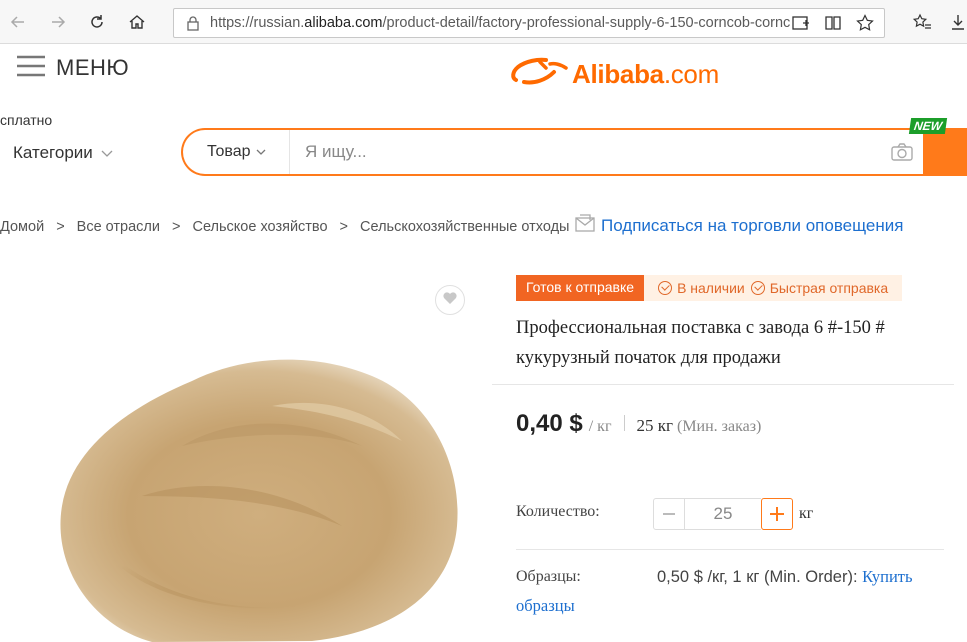 Image resolution: width=967 pixels, height=642 pixels. What do you see at coordinates (137, 22) in the screenshot?
I see `home-icon` at bounding box center [137, 22].